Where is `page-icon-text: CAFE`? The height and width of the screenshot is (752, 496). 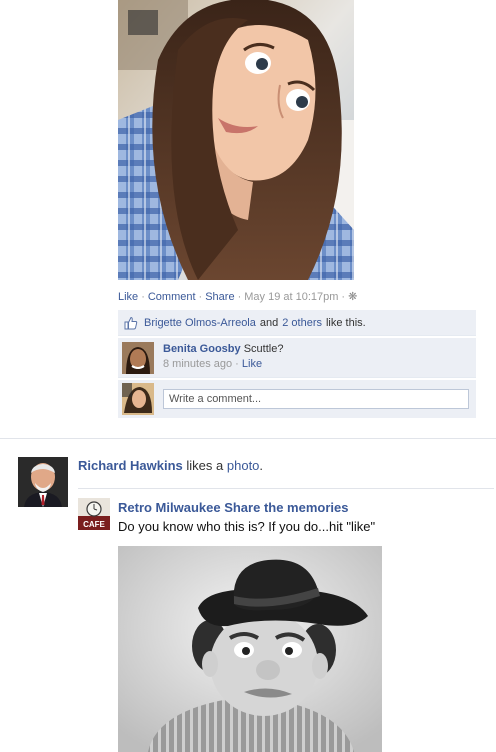
page-icon-text: CAFE is located at coordinates (94, 524).